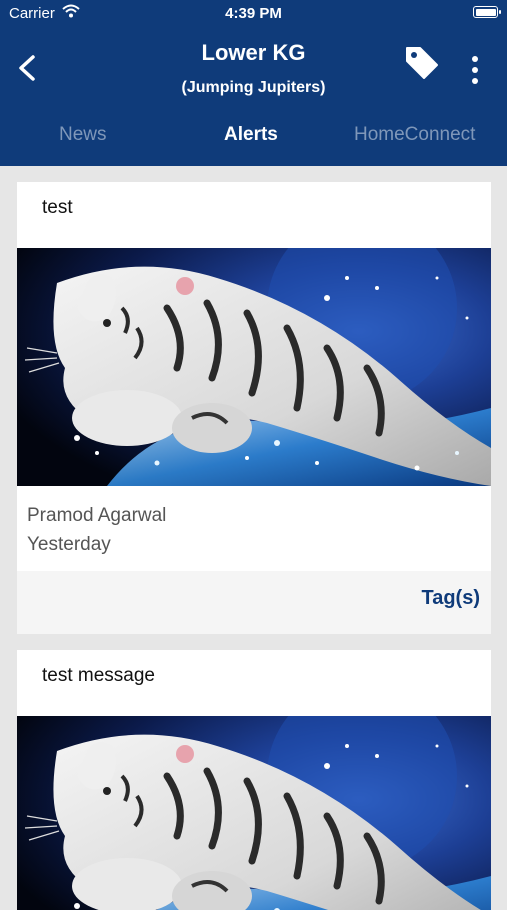 The width and height of the screenshot is (507, 910). What do you see at coordinates (251, 135) in the screenshot?
I see `tab-alerts: Alerts` at bounding box center [251, 135].